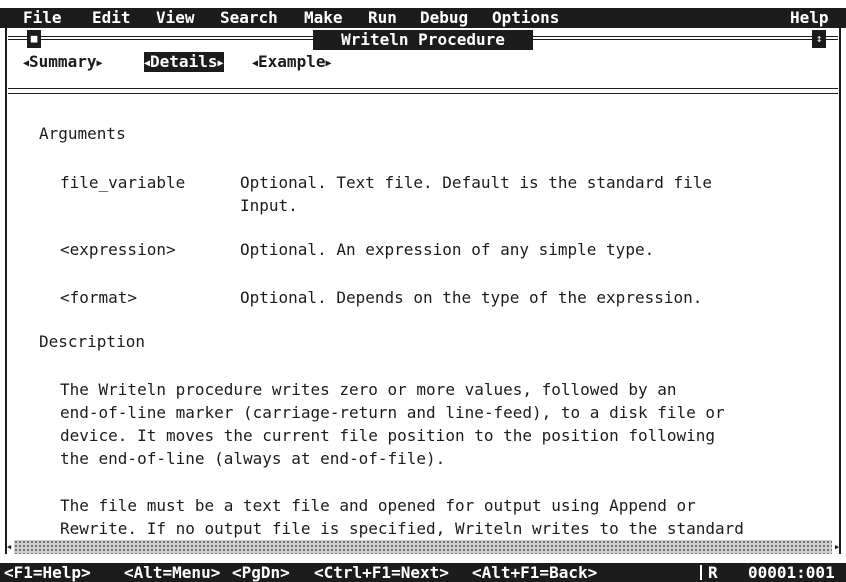  I want to click on tab-details: ◀Details▶, so click(184, 62).